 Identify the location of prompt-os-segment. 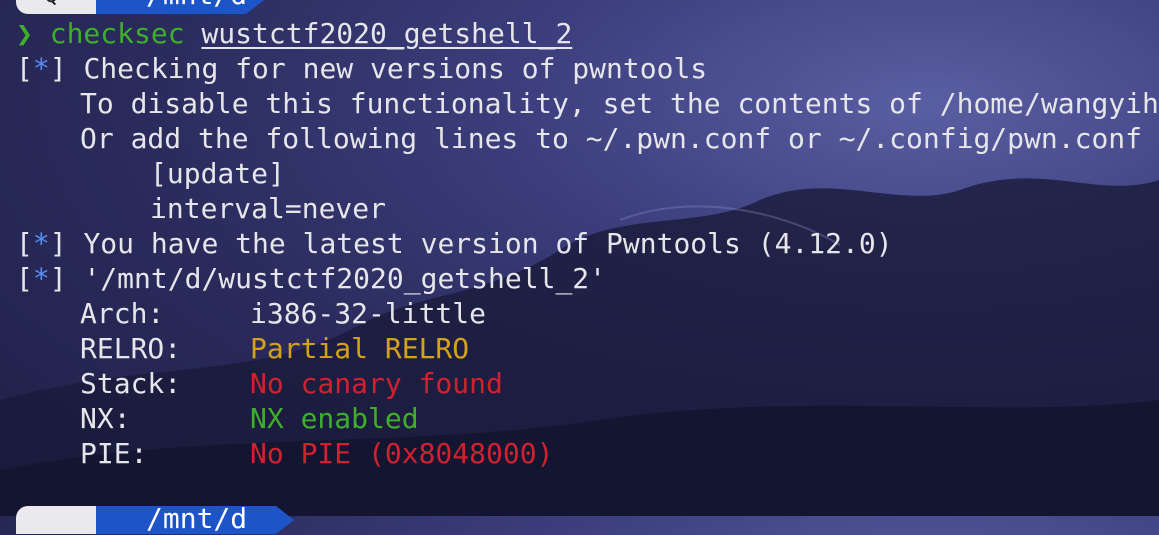
(56, 520).